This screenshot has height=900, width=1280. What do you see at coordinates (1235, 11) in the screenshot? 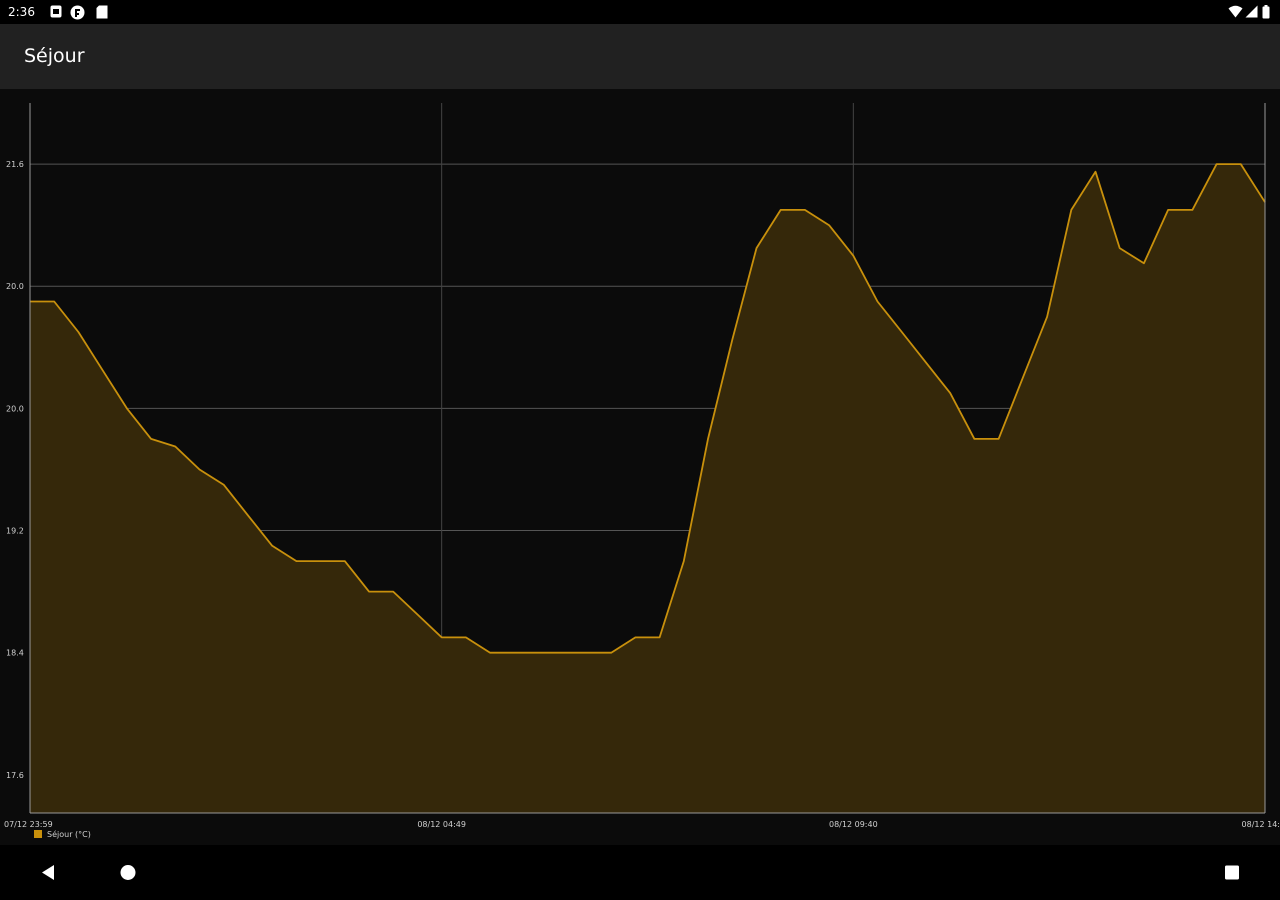
I see `wifi-icon` at bounding box center [1235, 11].